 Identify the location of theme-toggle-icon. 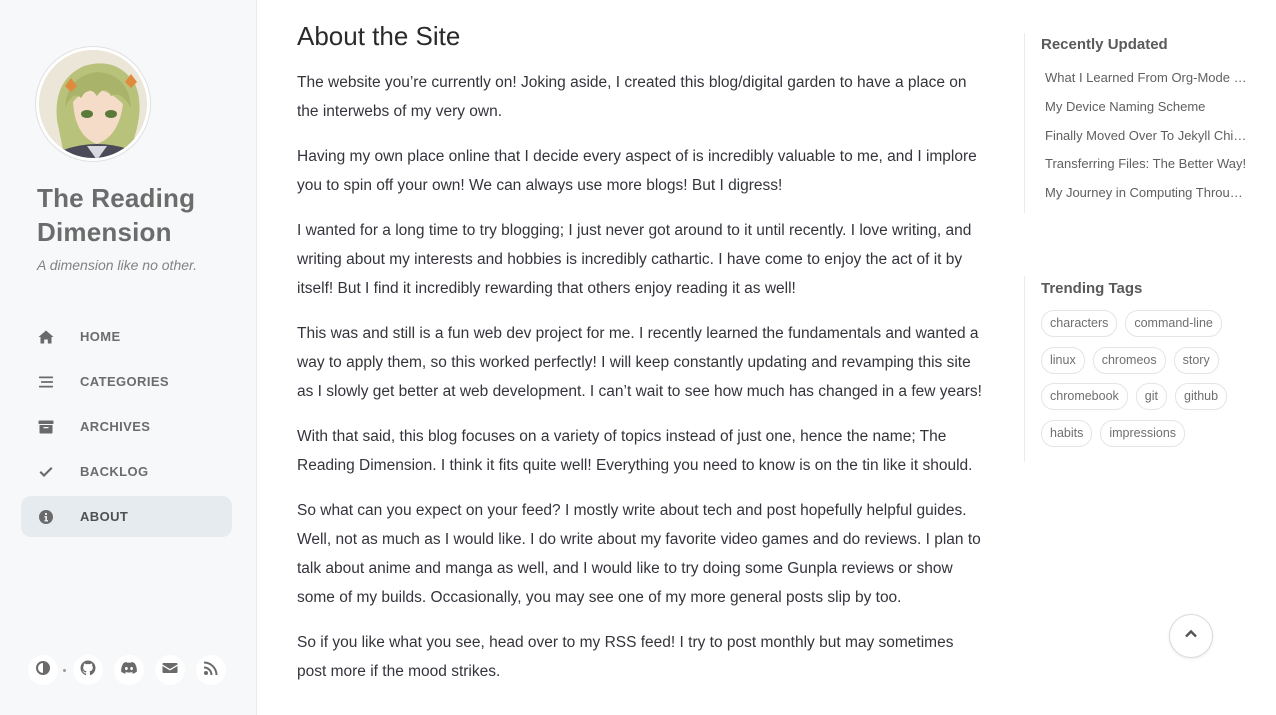
(43, 670).